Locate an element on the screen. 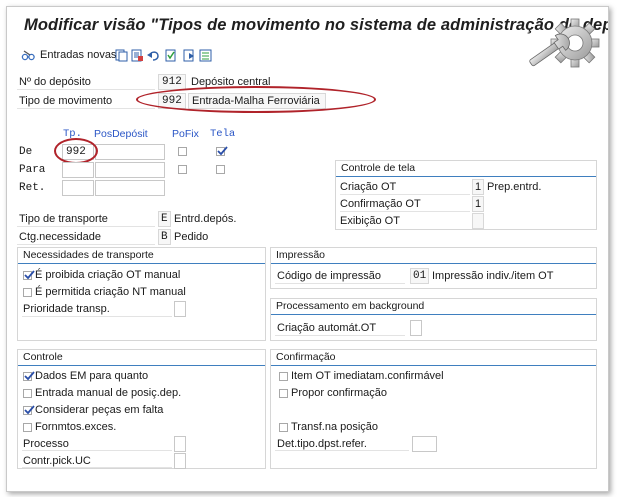 The width and height of the screenshot is (617, 497). item-ot-label: Item OT imediatam.confirmável is located at coordinates (367, 376).